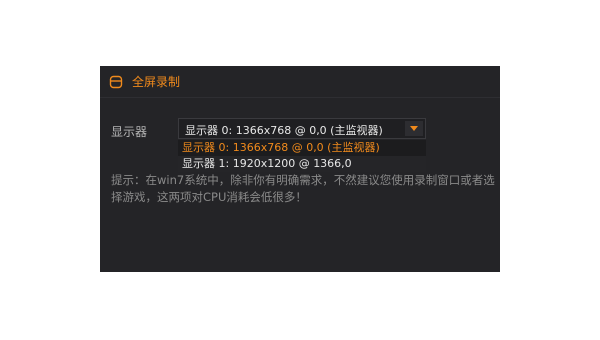 The height and width of the screenshot is (340, 600). Describe the element at coordinates (156, 81) in the screenshot. I see `section-title: 全屏录制` at that location.